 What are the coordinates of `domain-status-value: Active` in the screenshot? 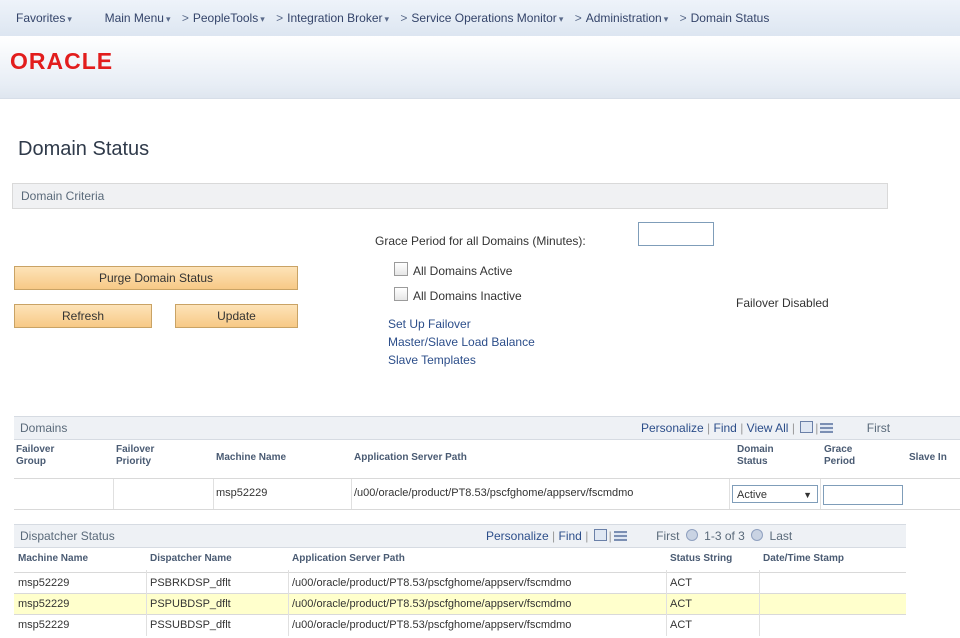 It's located at (752, 495).